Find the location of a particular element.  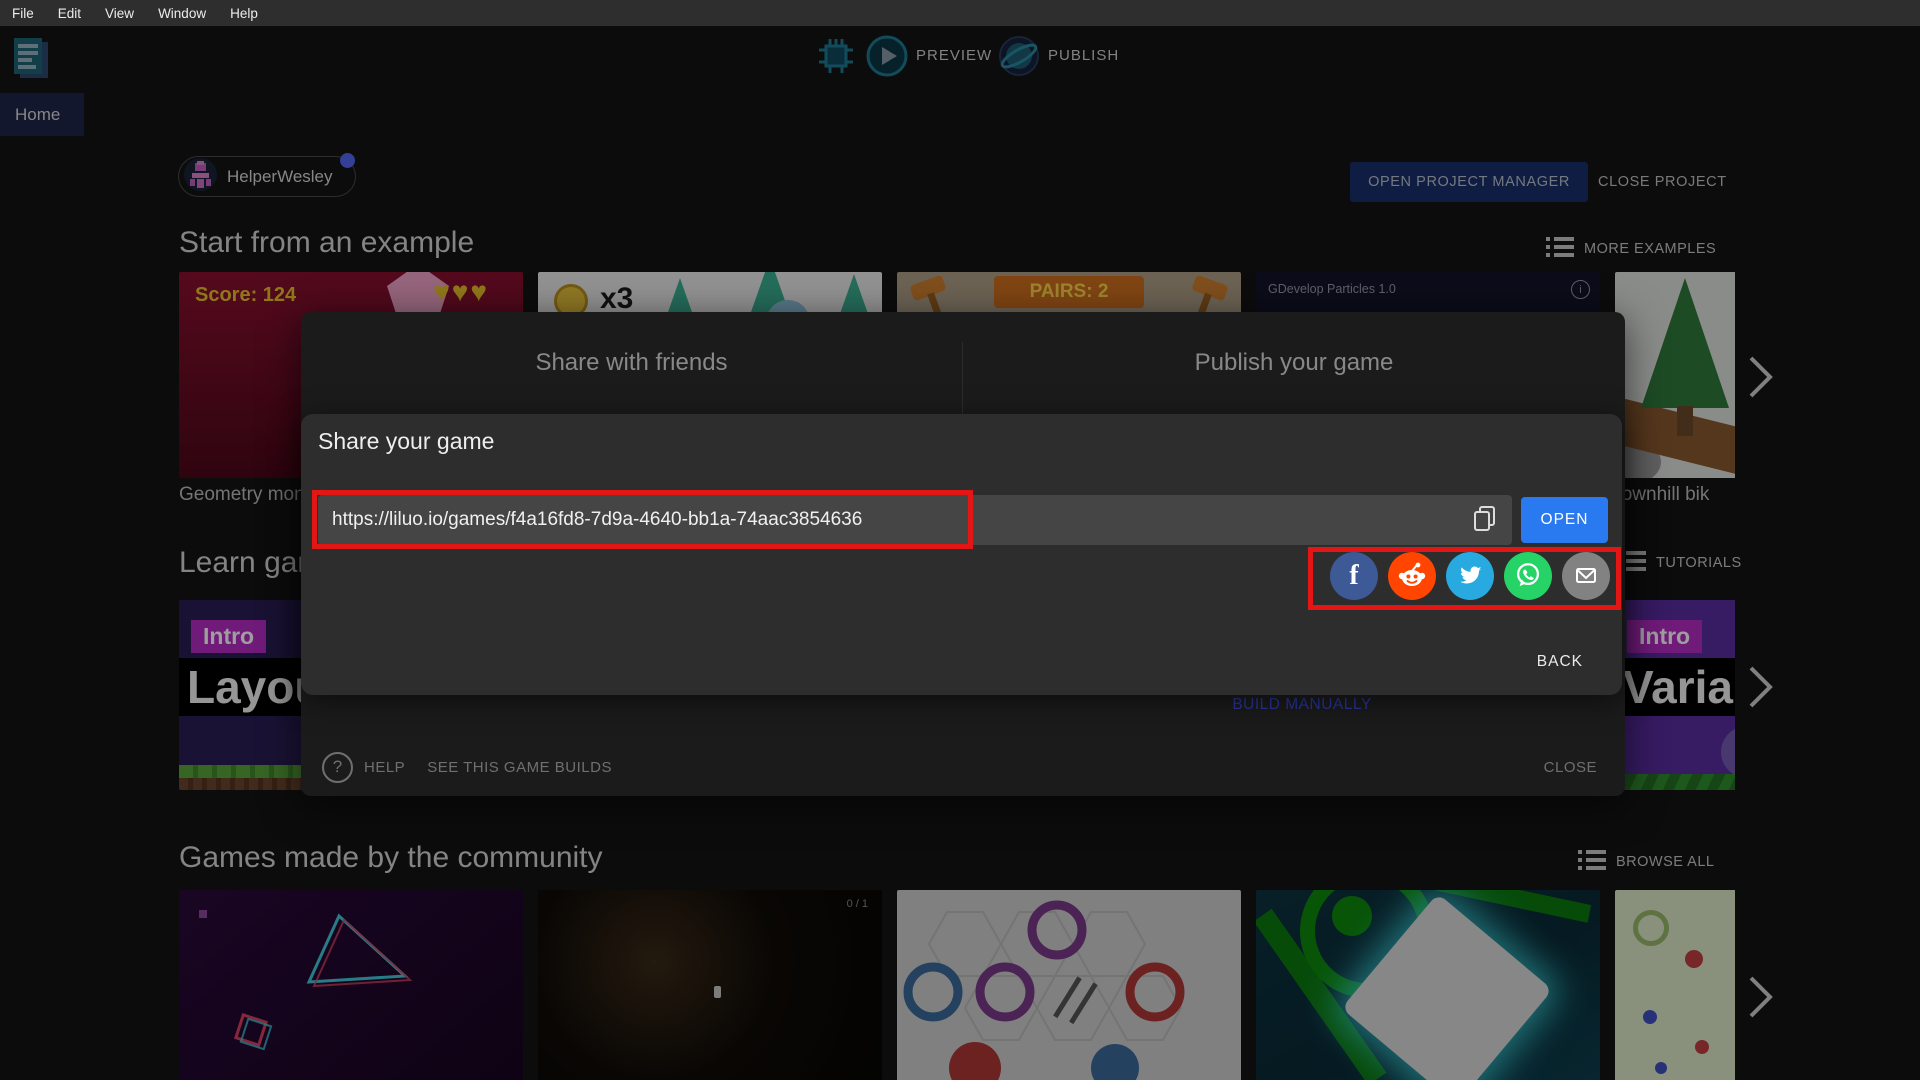

share-dialog-title: Share your game is located at coordinates (406, 441).